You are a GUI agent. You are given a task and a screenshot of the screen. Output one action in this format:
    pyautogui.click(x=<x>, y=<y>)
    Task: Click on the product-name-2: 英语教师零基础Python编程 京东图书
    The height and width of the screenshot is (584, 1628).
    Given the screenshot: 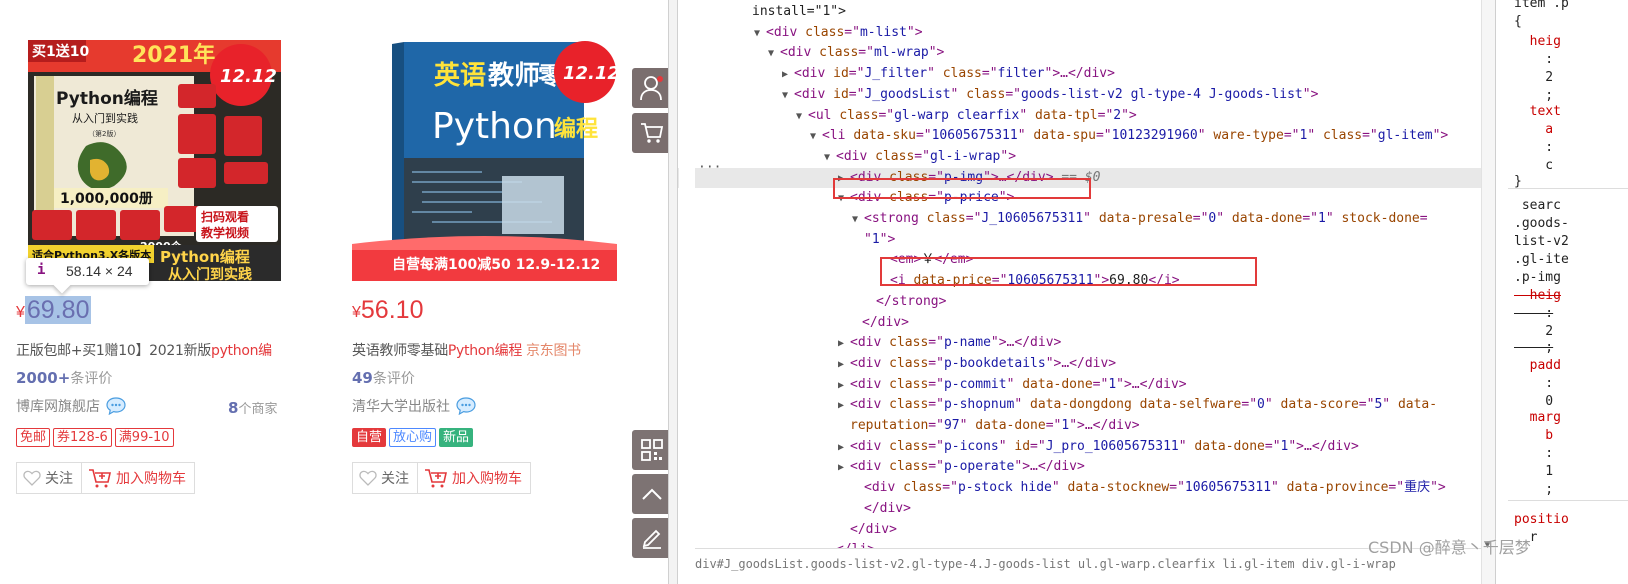 What is the action you would take?
    pyautogui.click(x=466, y=350)
    